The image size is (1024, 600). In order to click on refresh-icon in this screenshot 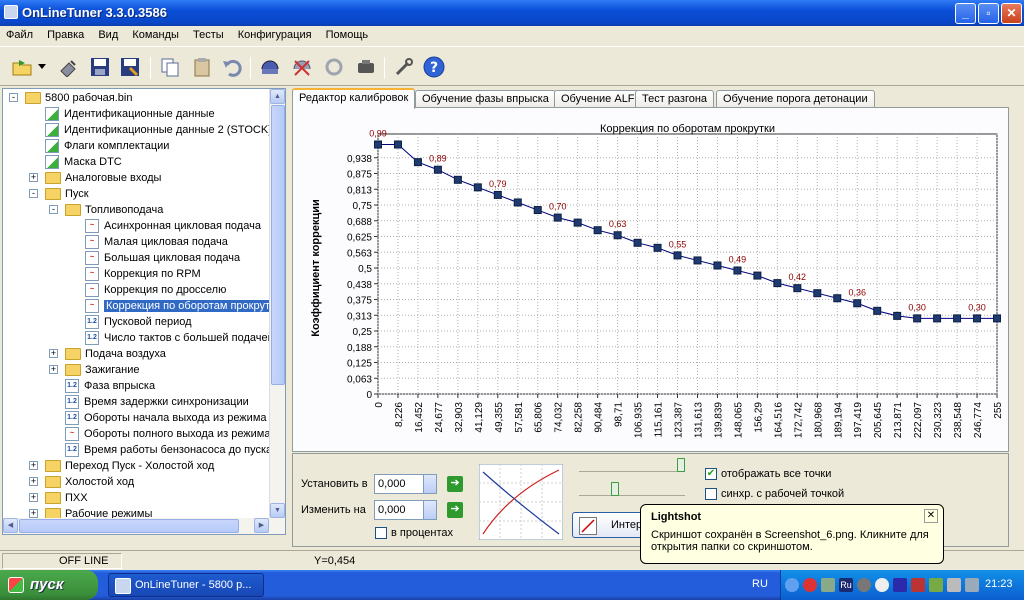, I will do `click(334, 67)`.